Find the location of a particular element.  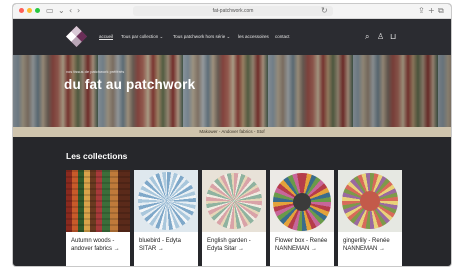

collection-caption: English garden - Edyta Sitar → is located at coordinates (235, 245).